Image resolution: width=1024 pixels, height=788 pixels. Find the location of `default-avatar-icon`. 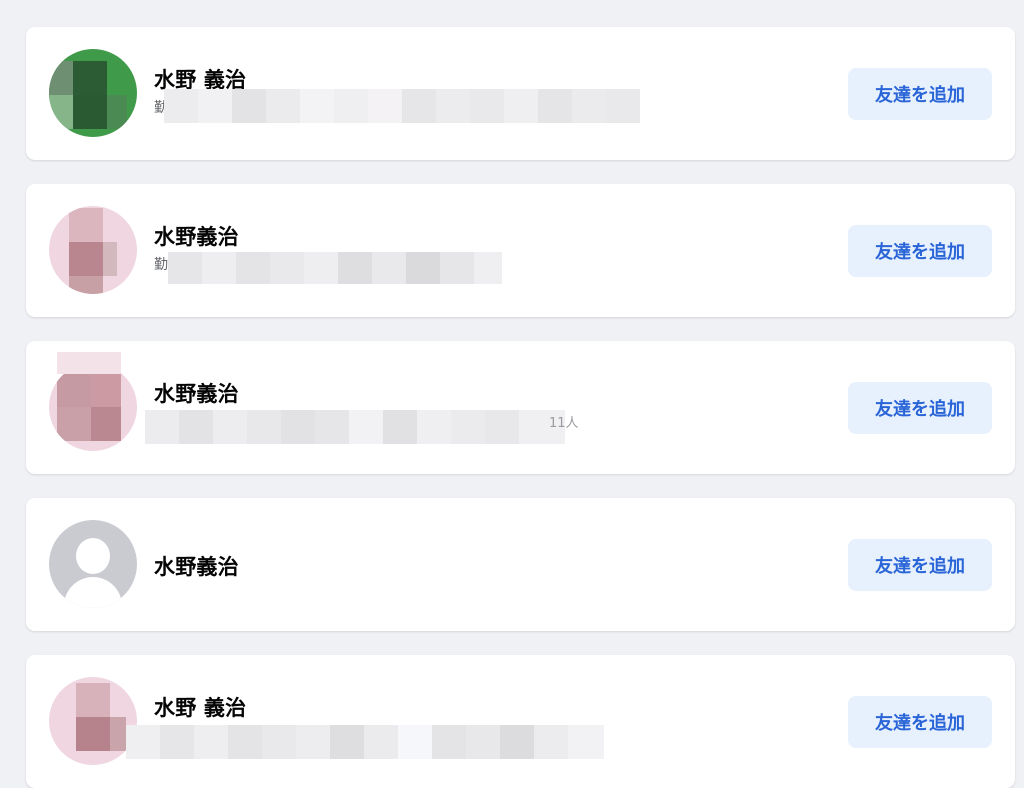

default-avatar-icon is located at coordinates (93, 564).